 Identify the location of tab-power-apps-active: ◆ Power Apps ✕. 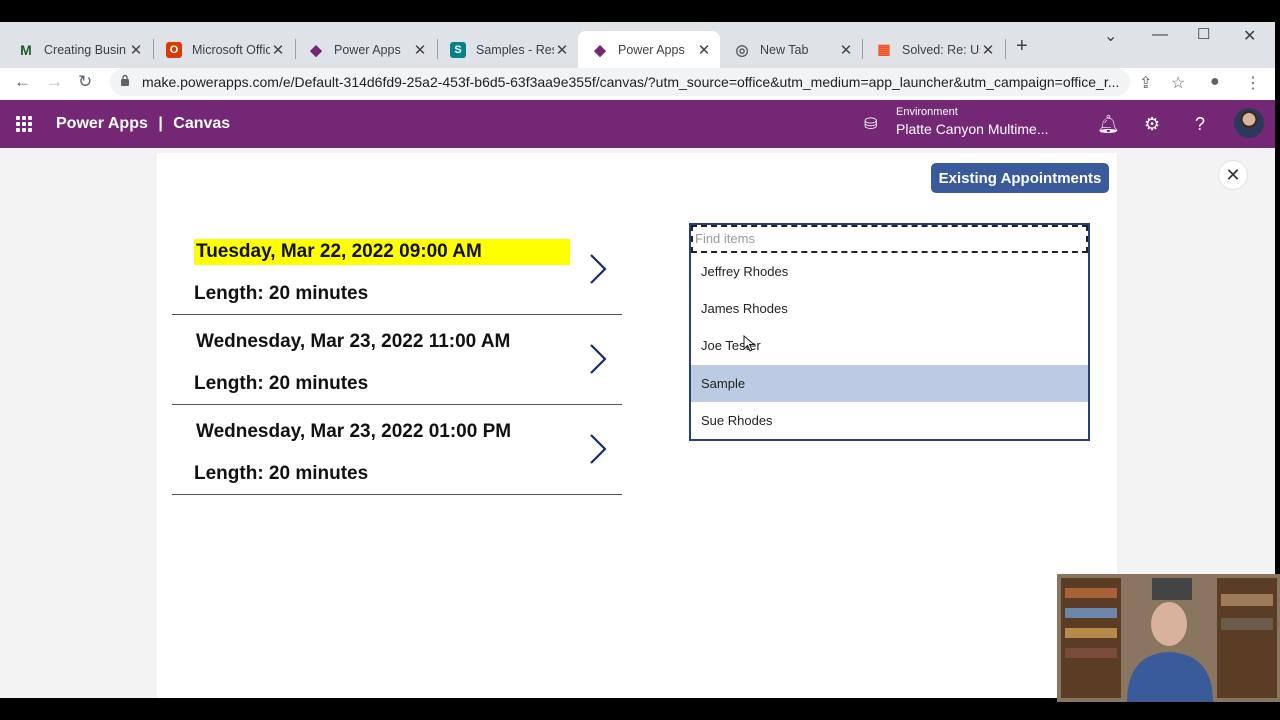
(649, 49).